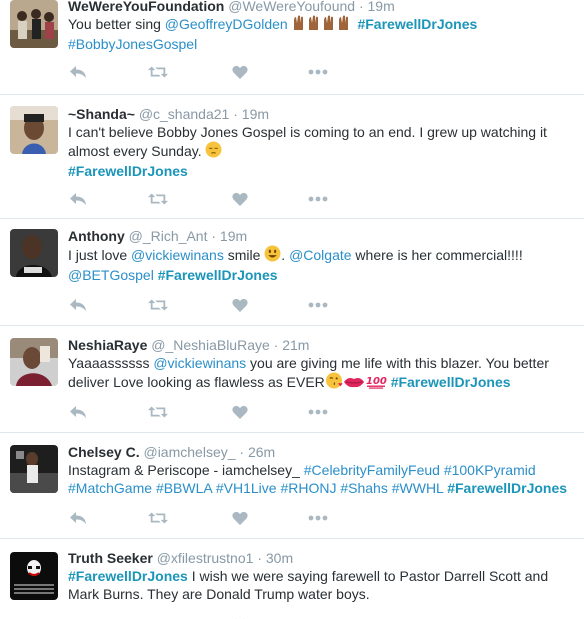  What do you see at coordinates (110, 558) in the screenshot?
I see `display-name: Truth Seeker` at bounding box center [110, 558].